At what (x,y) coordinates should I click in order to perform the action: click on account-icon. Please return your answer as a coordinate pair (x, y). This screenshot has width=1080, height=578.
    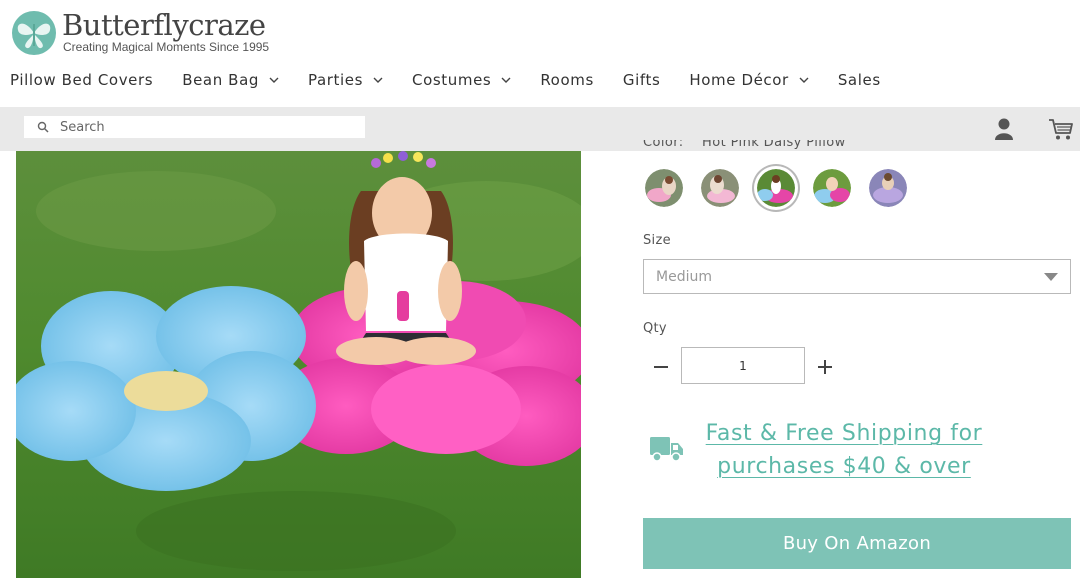
    Looking at the image, I should click on (1004, 129).